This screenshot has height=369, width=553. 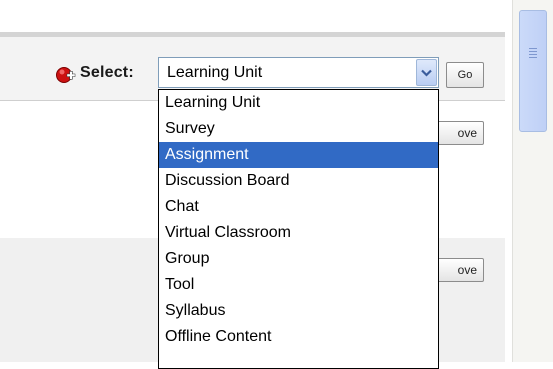 I want to click on vertical-scrollbar, so click(x=532, y=181).